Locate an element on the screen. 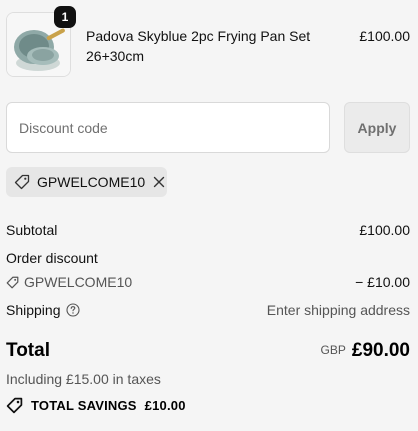 This screenshot has height=431, width=418. subtotal-value: £100.00 is located at coordinates (384, 230).